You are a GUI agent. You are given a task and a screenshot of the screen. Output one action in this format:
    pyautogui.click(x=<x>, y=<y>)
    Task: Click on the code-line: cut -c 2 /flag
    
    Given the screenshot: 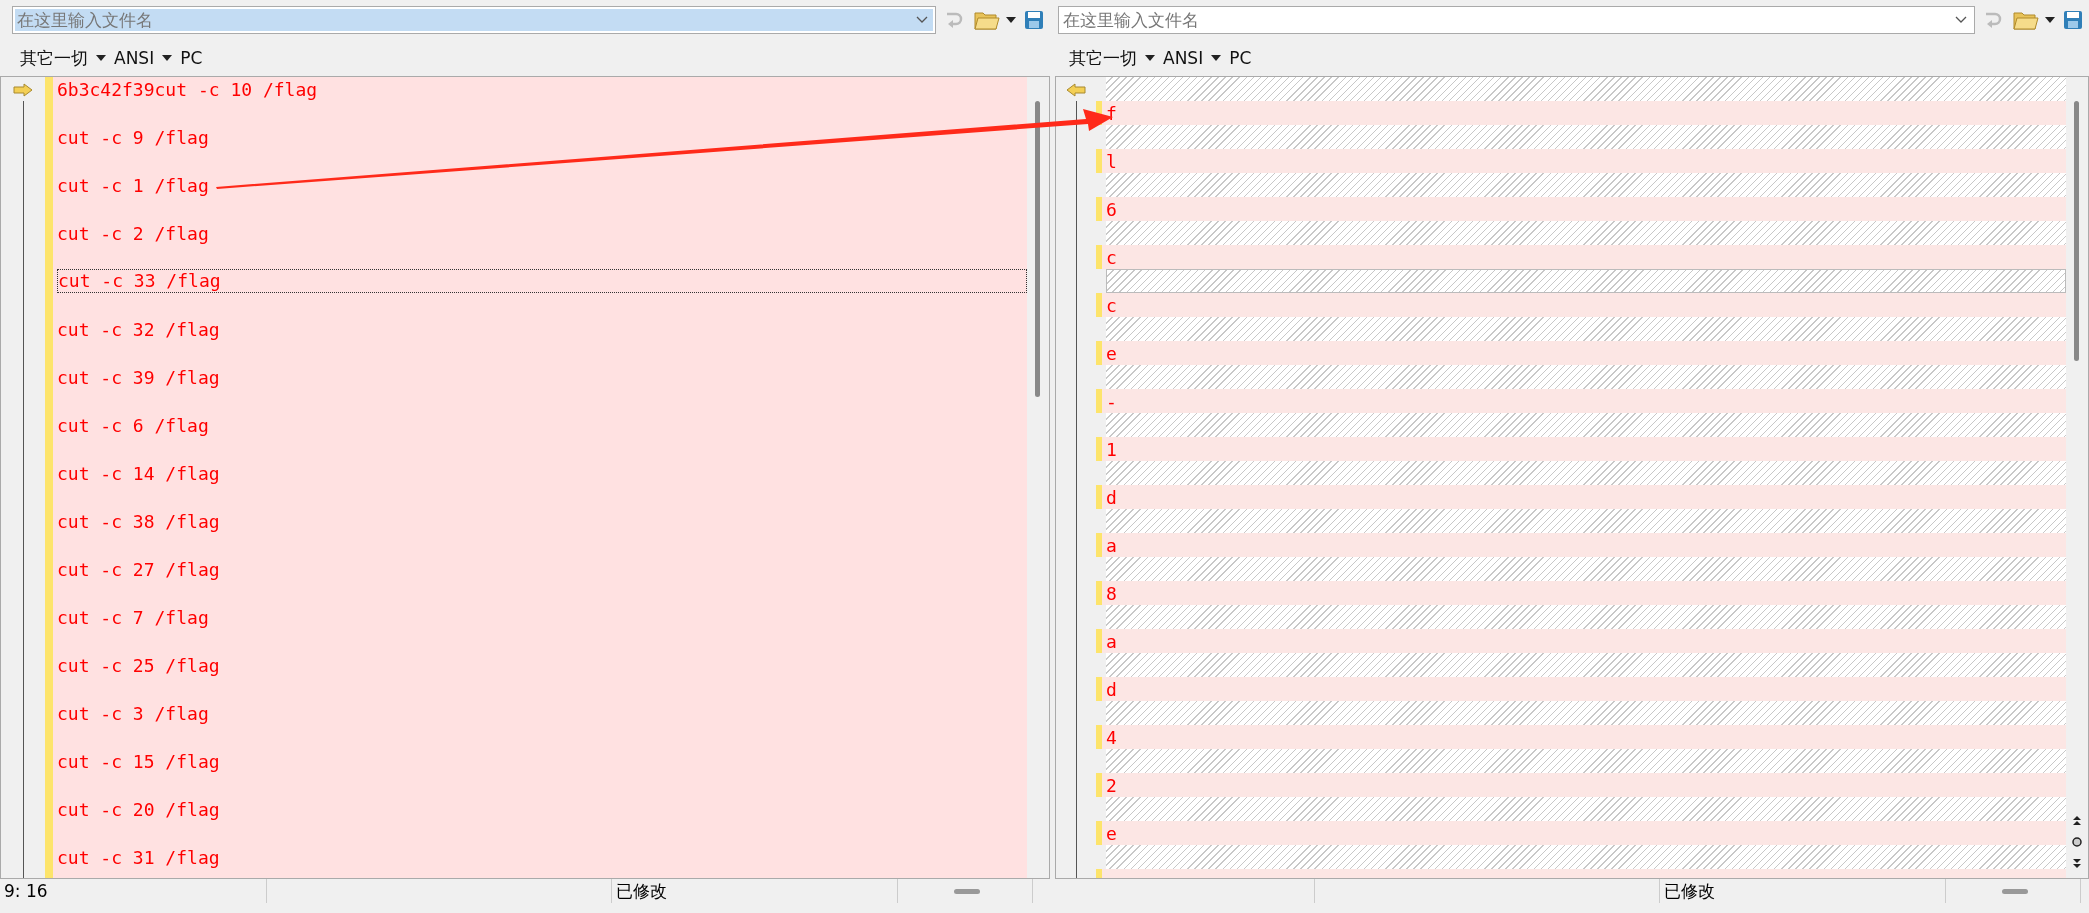 What is the action you would take?
    pyautogui.click(x=133, y=233)
    